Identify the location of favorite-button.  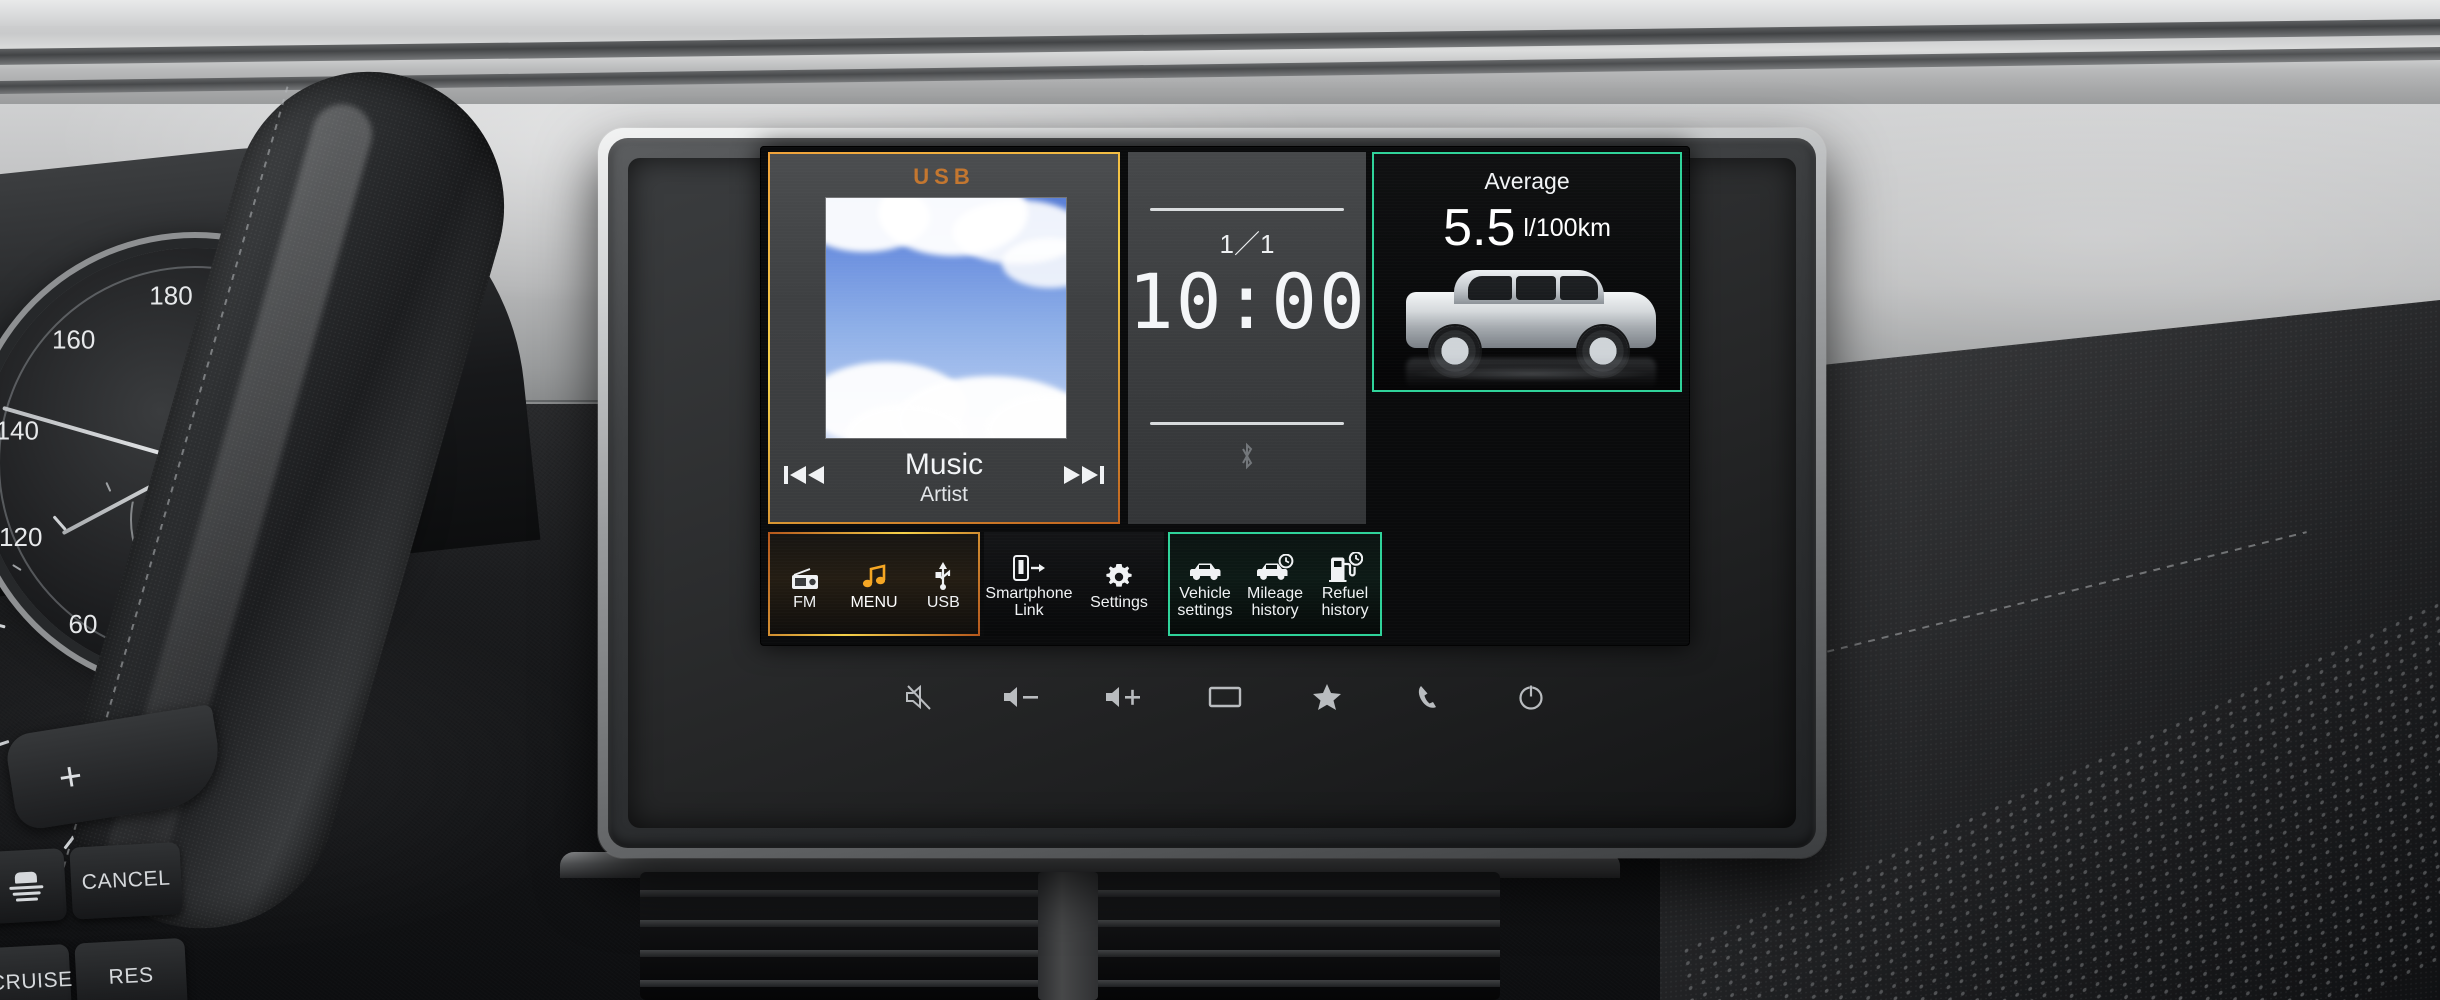
(1327, 697).